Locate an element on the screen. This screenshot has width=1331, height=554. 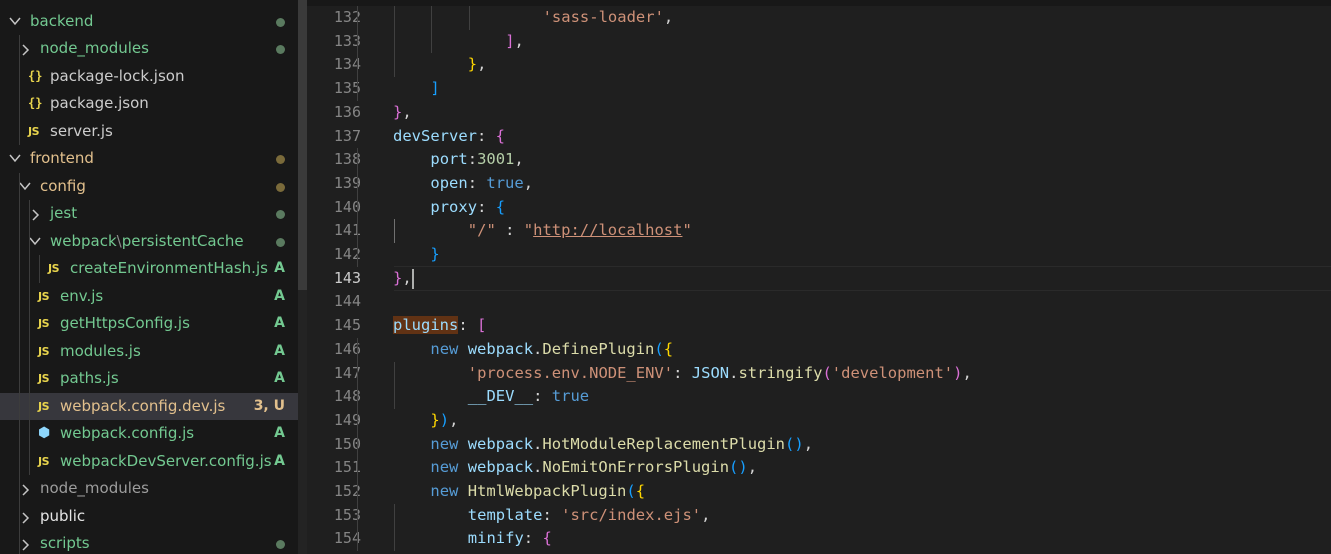
line-number: 154 is located at coordinates (347, 538).